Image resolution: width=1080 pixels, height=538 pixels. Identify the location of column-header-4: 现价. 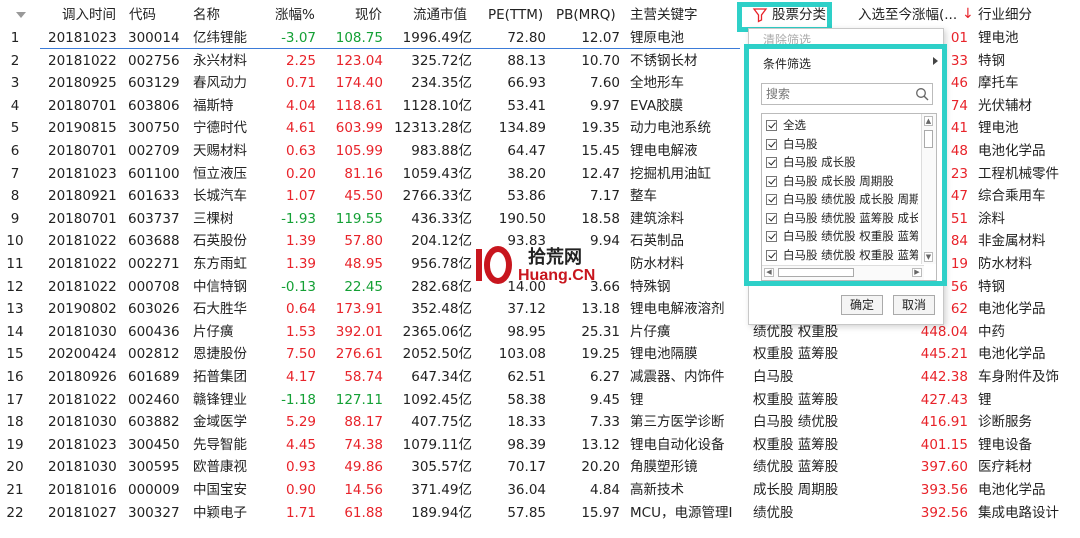
(368, 15).